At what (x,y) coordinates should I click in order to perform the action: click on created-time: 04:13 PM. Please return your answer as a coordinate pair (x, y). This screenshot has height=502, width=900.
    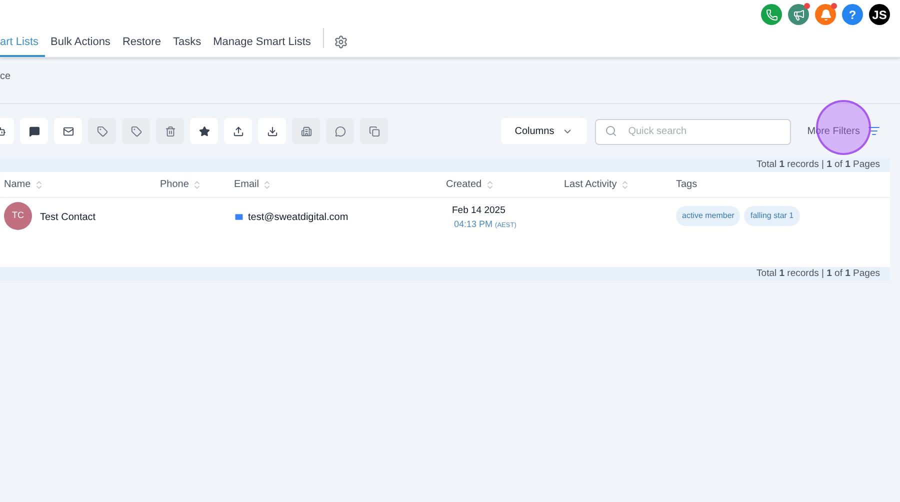
    Looking at the image, I should click on (473, 224).